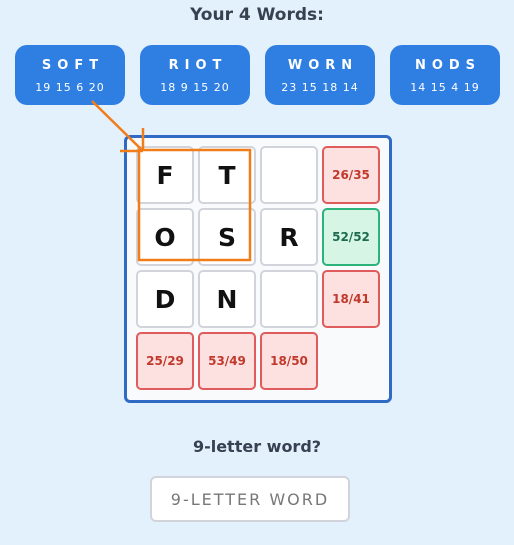  I want to click on score-cell: 53/49, so click(227, 361).